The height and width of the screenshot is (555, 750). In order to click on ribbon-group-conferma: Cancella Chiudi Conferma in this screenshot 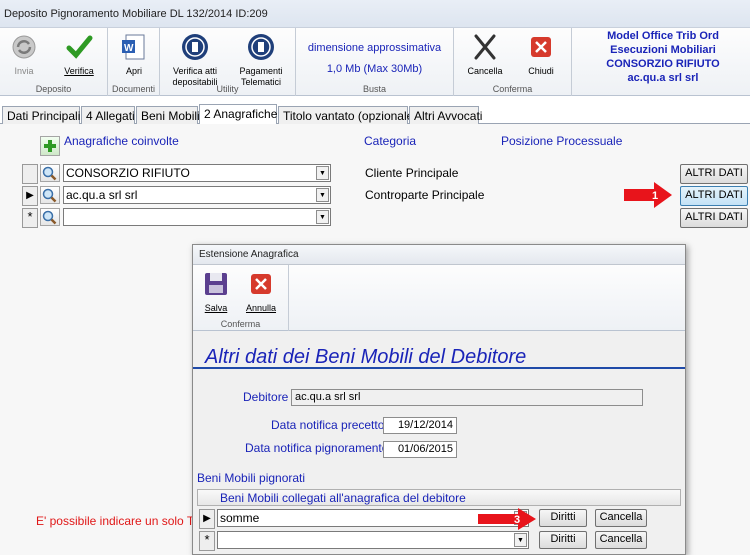, I will do `click(513, 62)`.